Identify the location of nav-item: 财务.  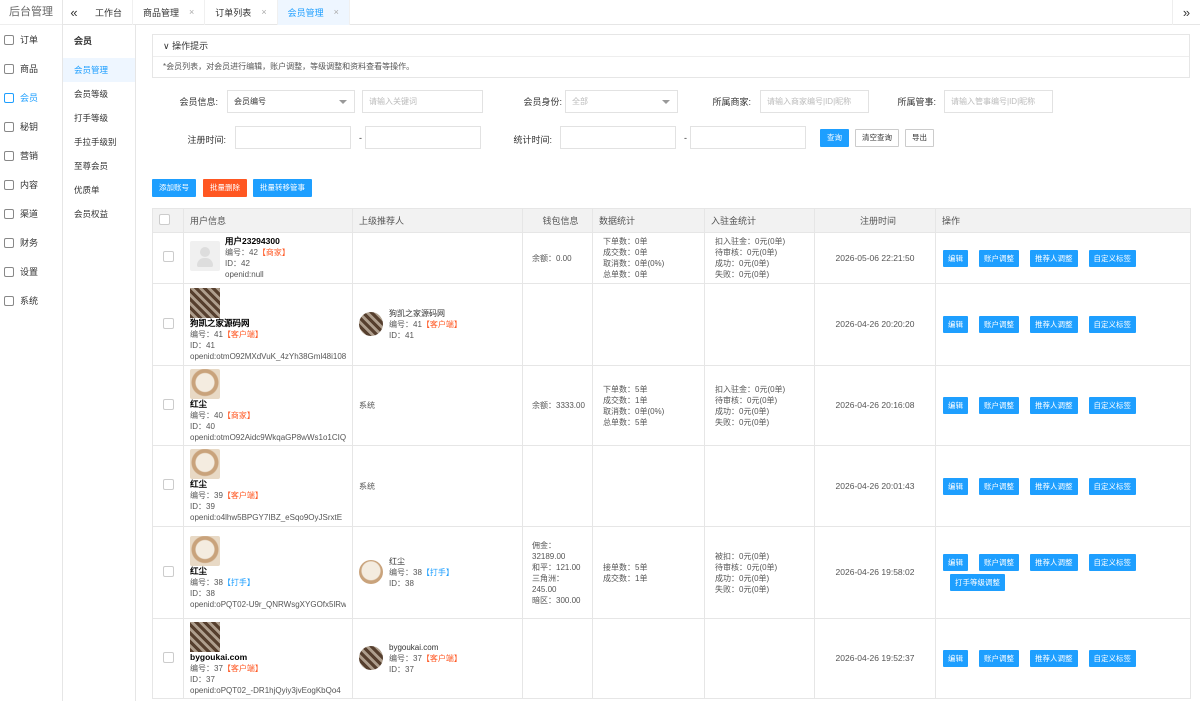
(31, 242).